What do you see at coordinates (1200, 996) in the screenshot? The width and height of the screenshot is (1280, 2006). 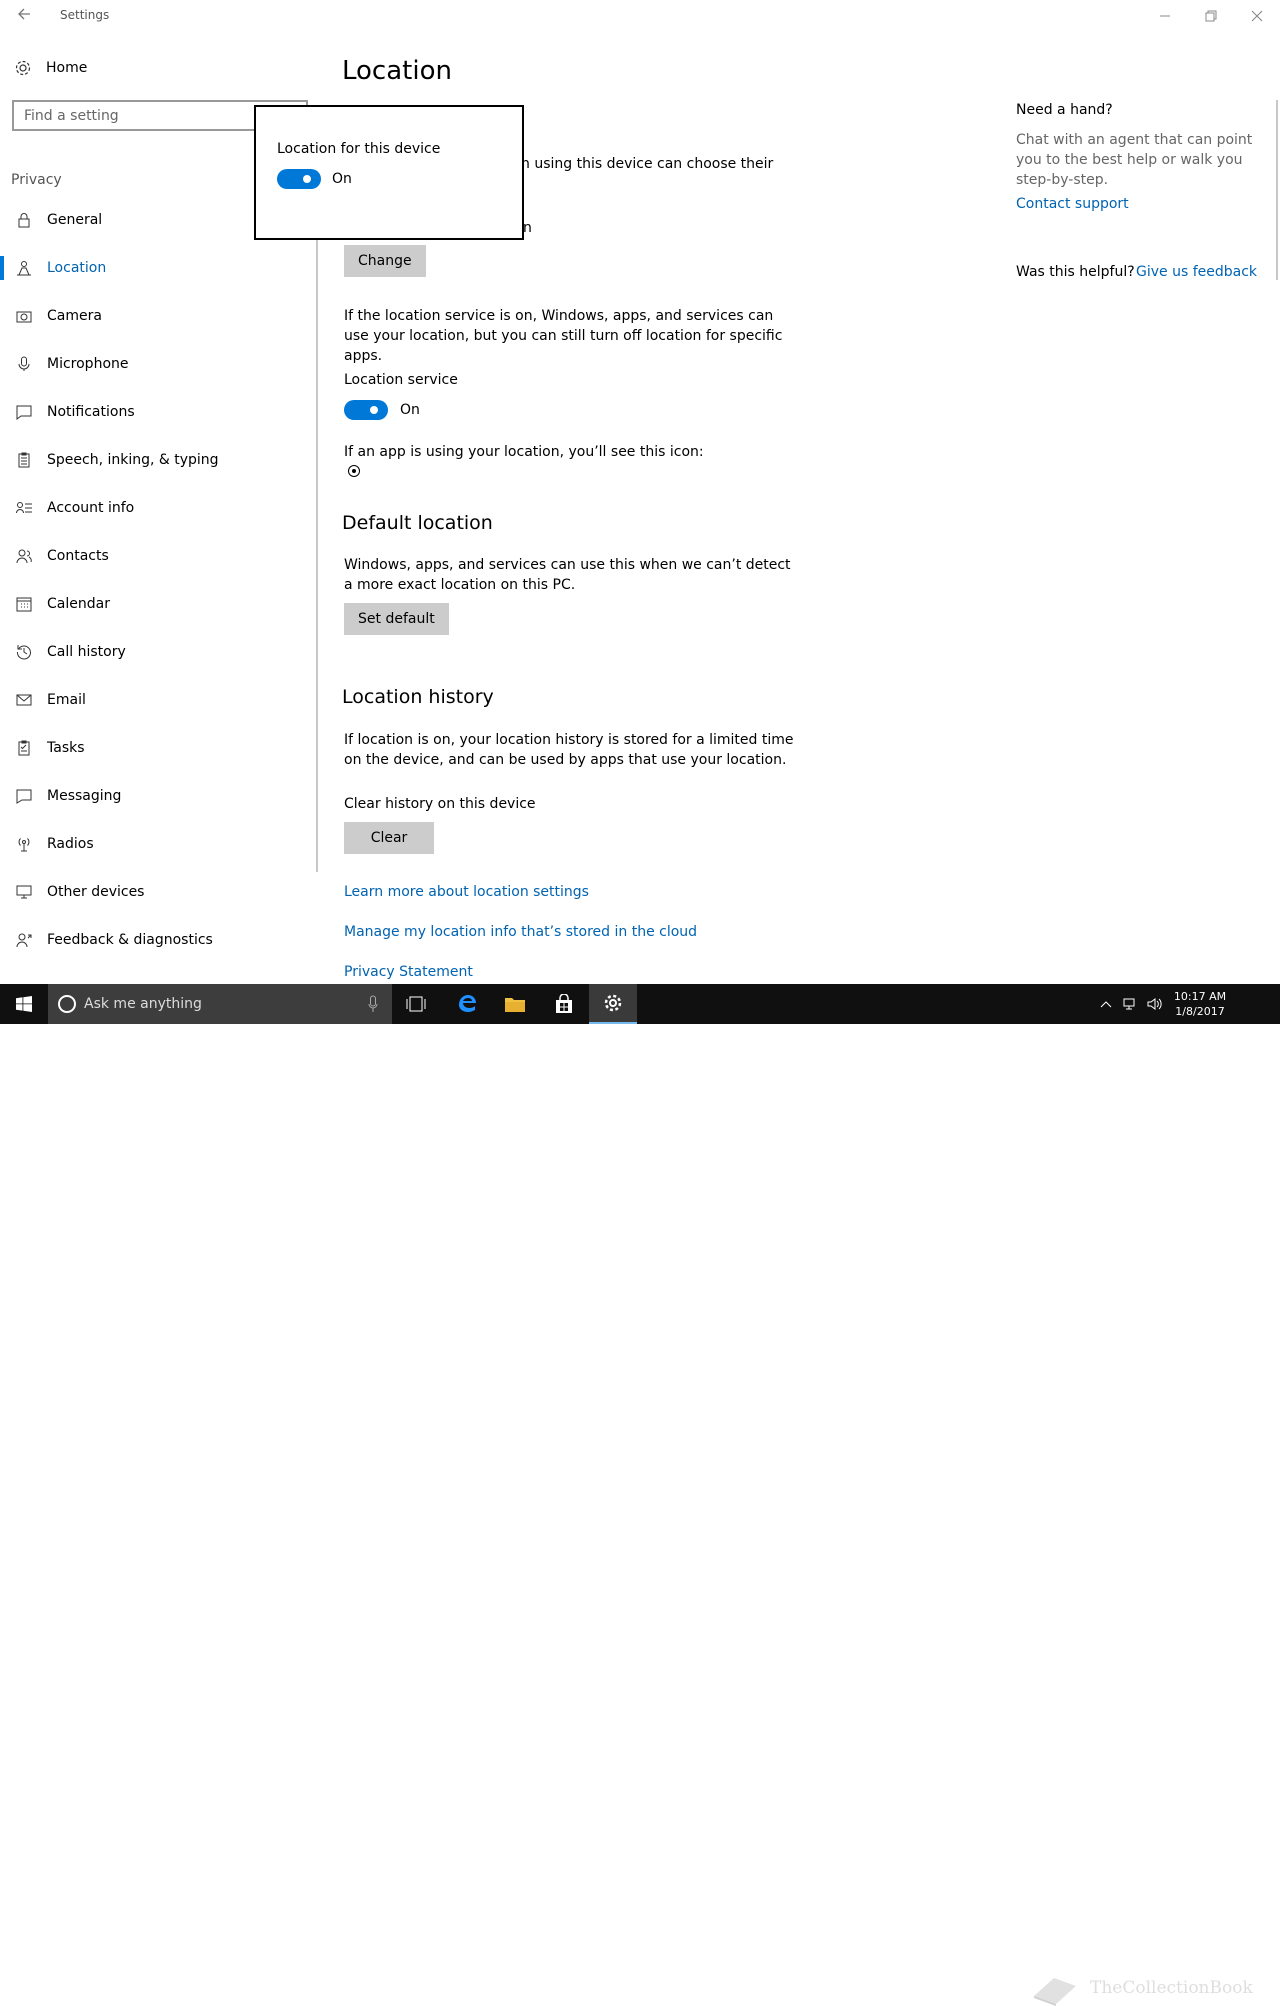 I see `clock-time: 10:17 AM` at bounding box center [1200, 996].